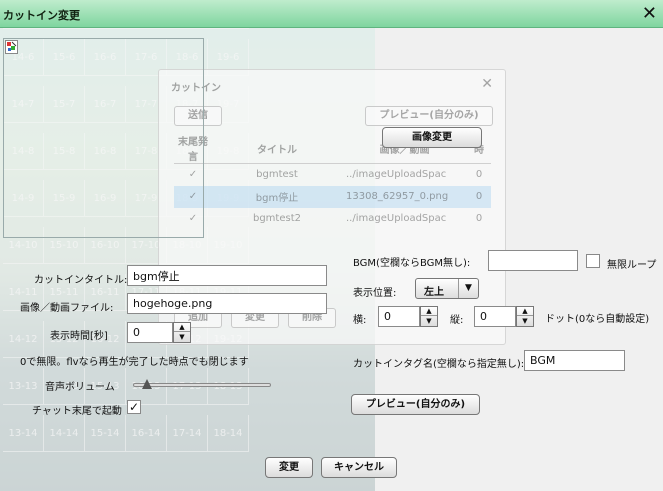 This screenshot has height=491, width=663. Describe the element at coordinates (202, 385) in the screenshot. I see `volume-slider` at that location.